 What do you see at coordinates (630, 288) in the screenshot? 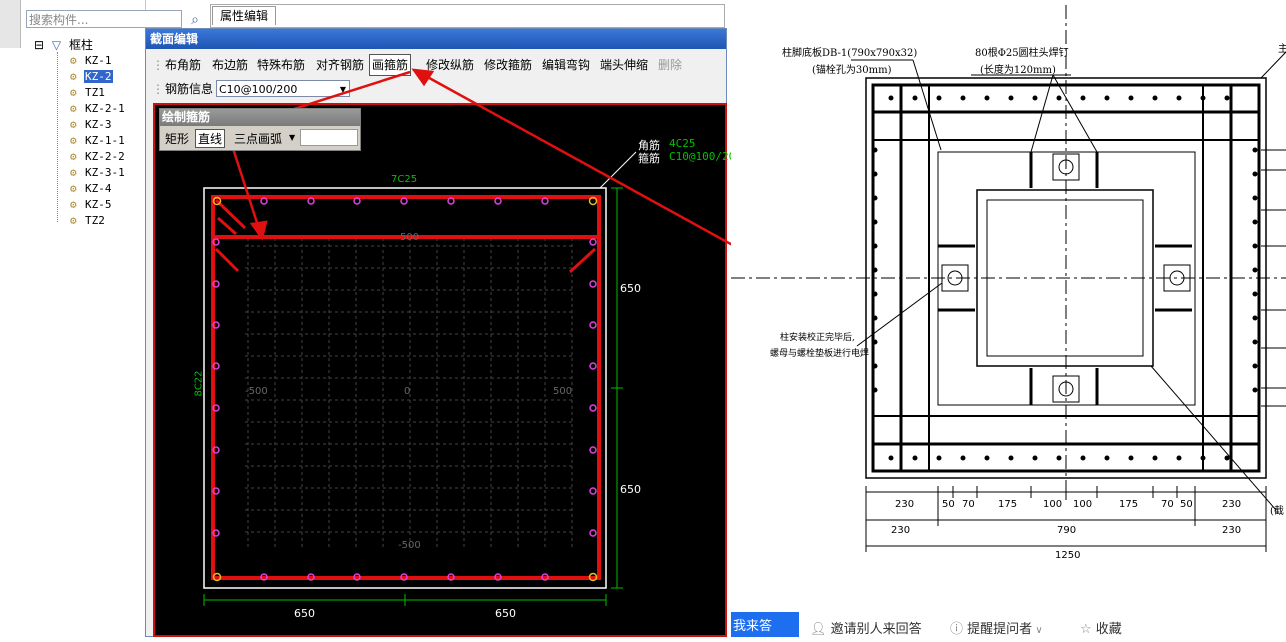
I see `dim-right-upper: 650` at bounding box center [630, 288].